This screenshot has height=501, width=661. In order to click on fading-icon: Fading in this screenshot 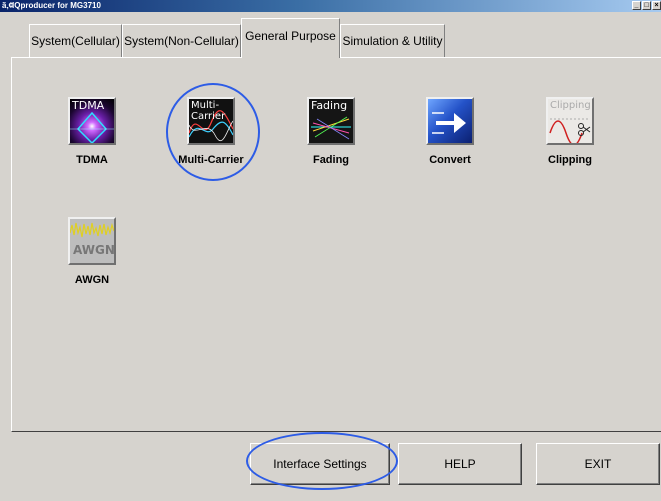, I will do `click(331, 121)`.